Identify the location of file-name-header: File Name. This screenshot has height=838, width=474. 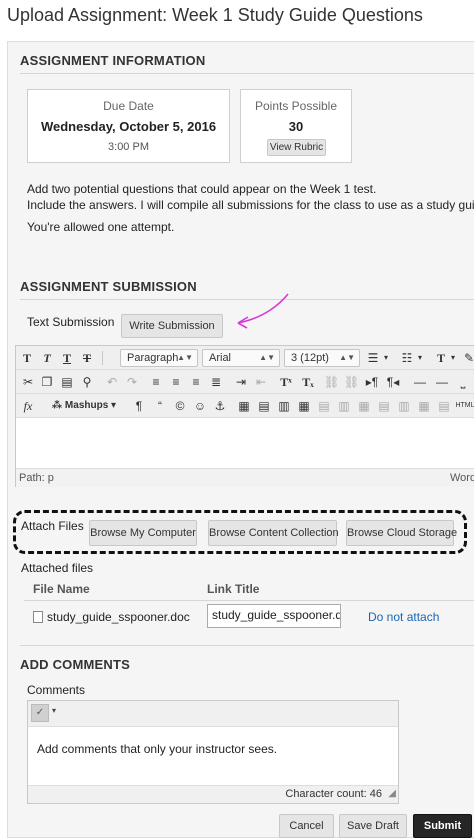
(61, 589).